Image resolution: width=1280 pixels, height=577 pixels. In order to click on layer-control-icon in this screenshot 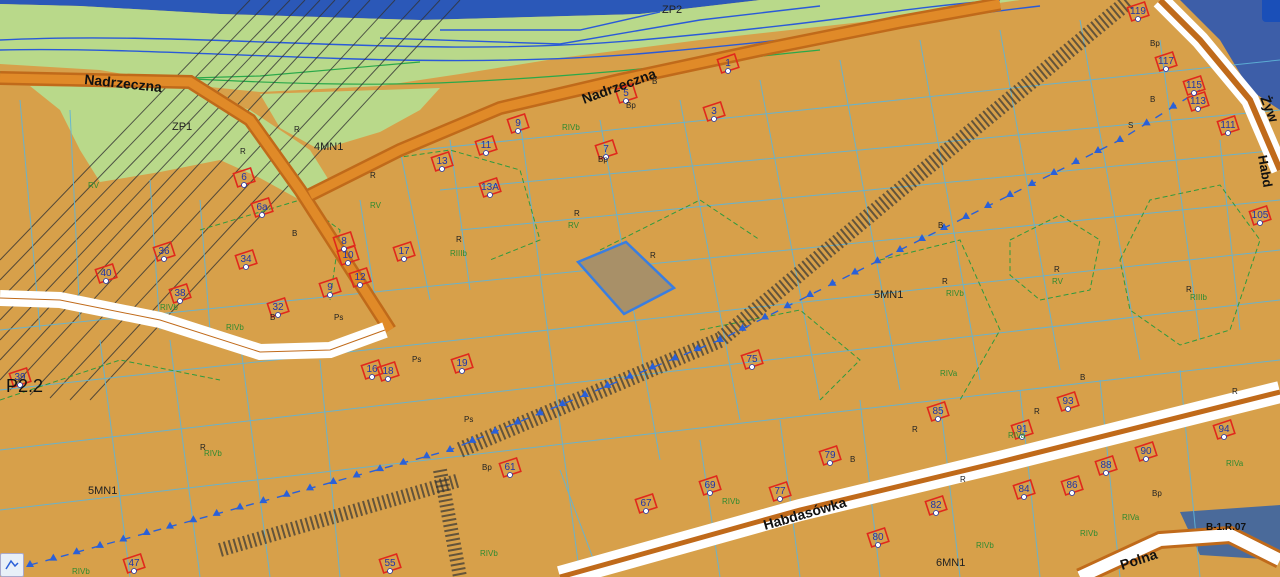, I will do `click(1271, 11)`.